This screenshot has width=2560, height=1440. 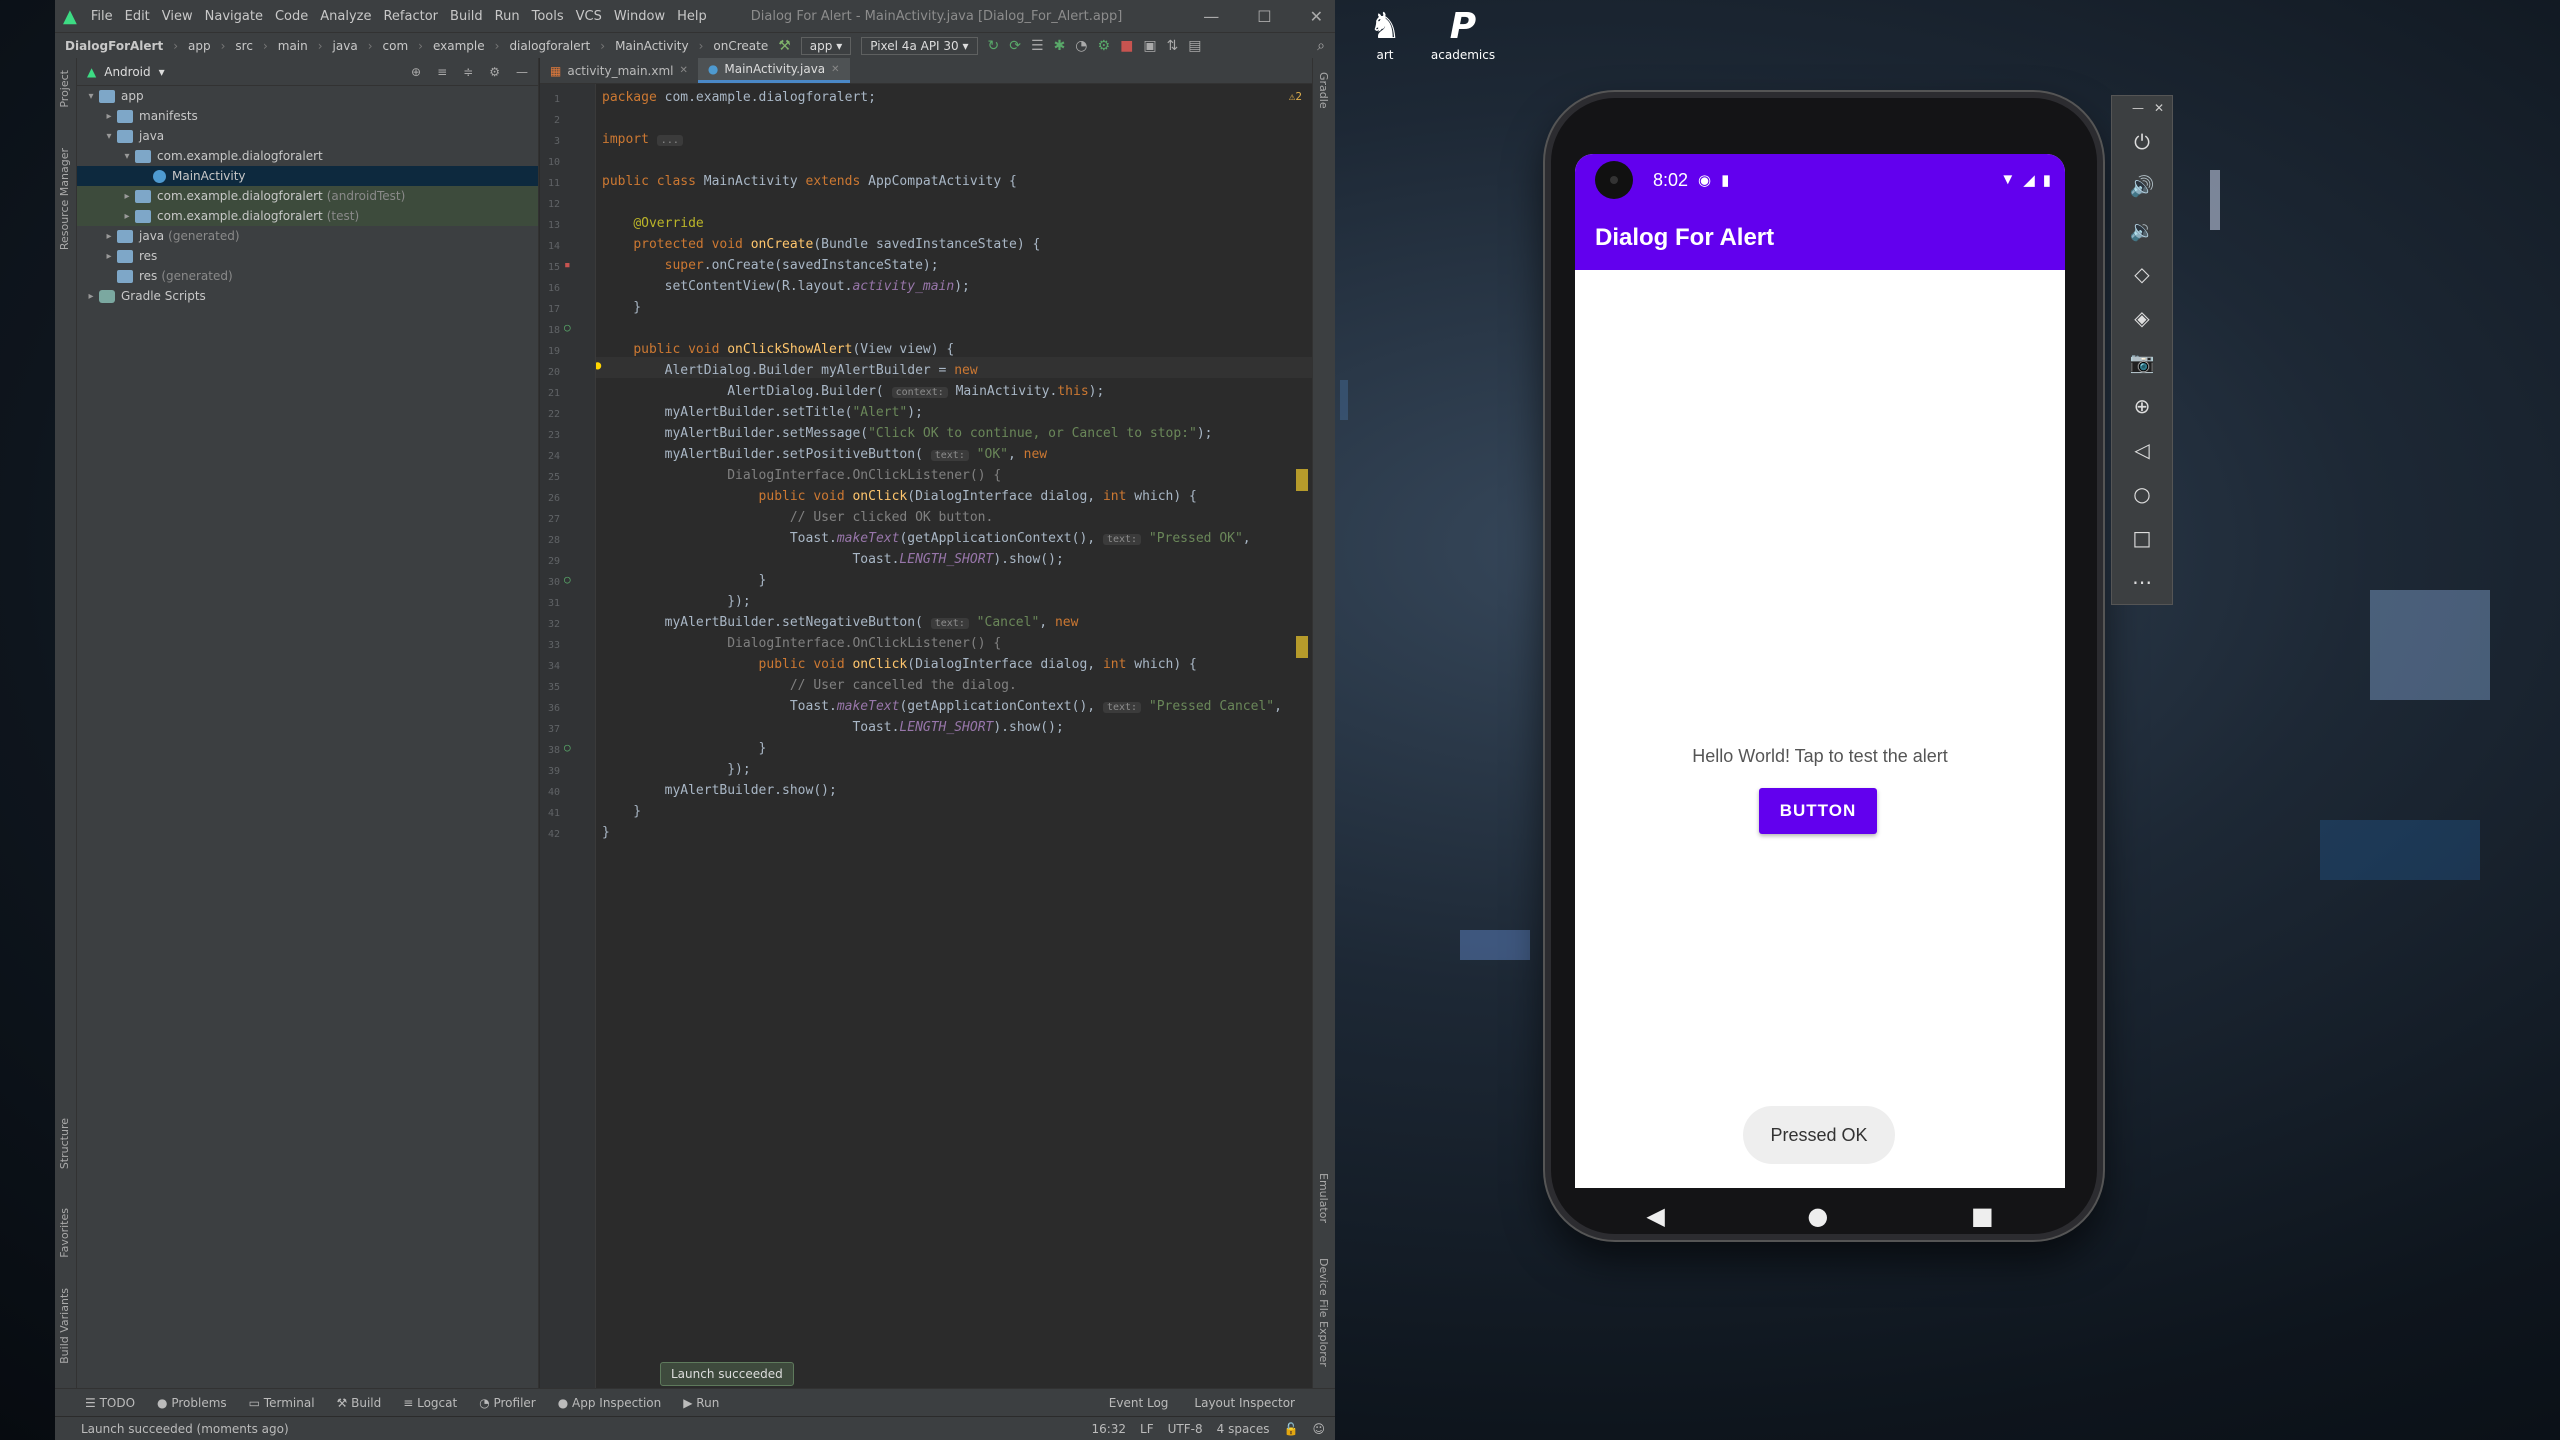 I want to click on menu-item-build: Build, so click(x=466, y=16).